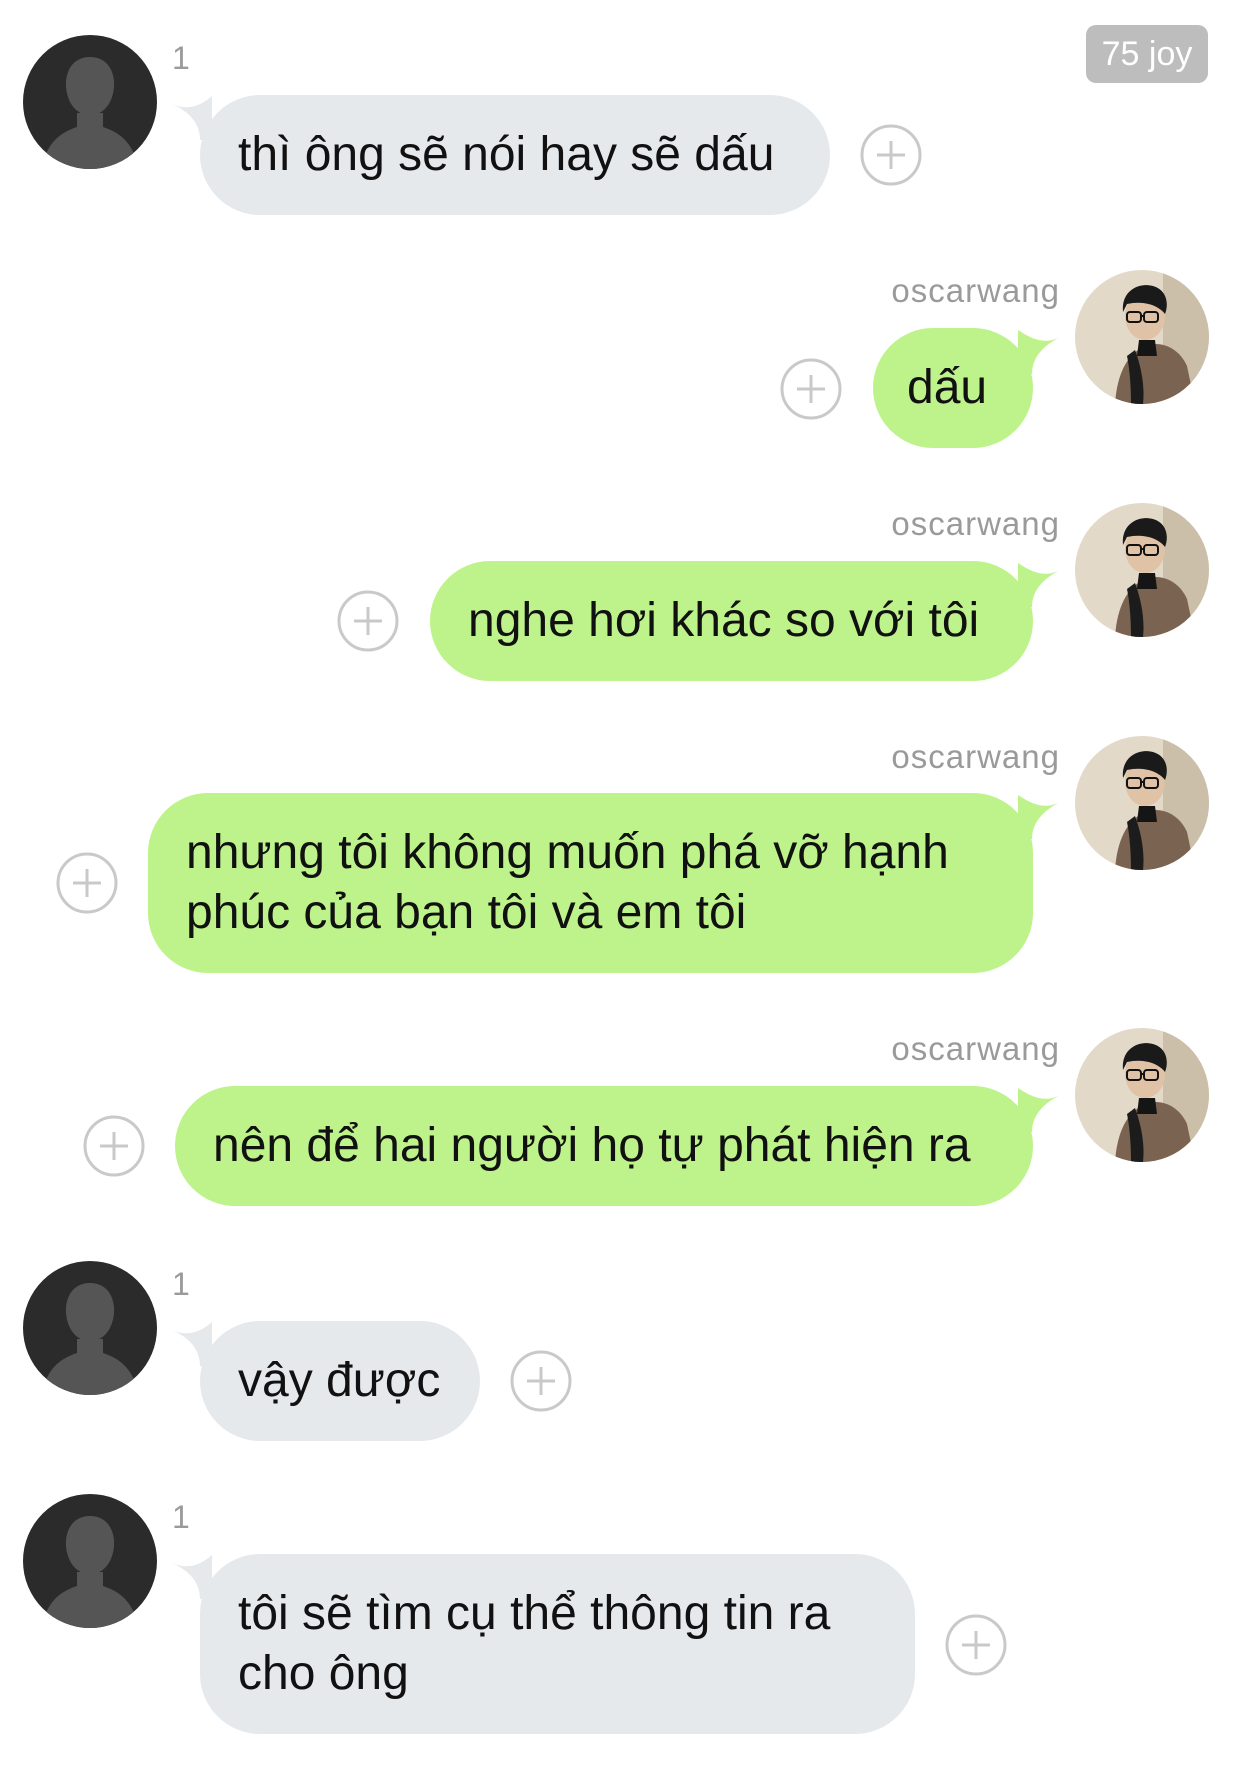  Describe the element at coordinates (557, 1644) in the screenshot. I see `message-bubble: tôi sẽ tìm cụ thể thông tin ra cho ông` at that location.